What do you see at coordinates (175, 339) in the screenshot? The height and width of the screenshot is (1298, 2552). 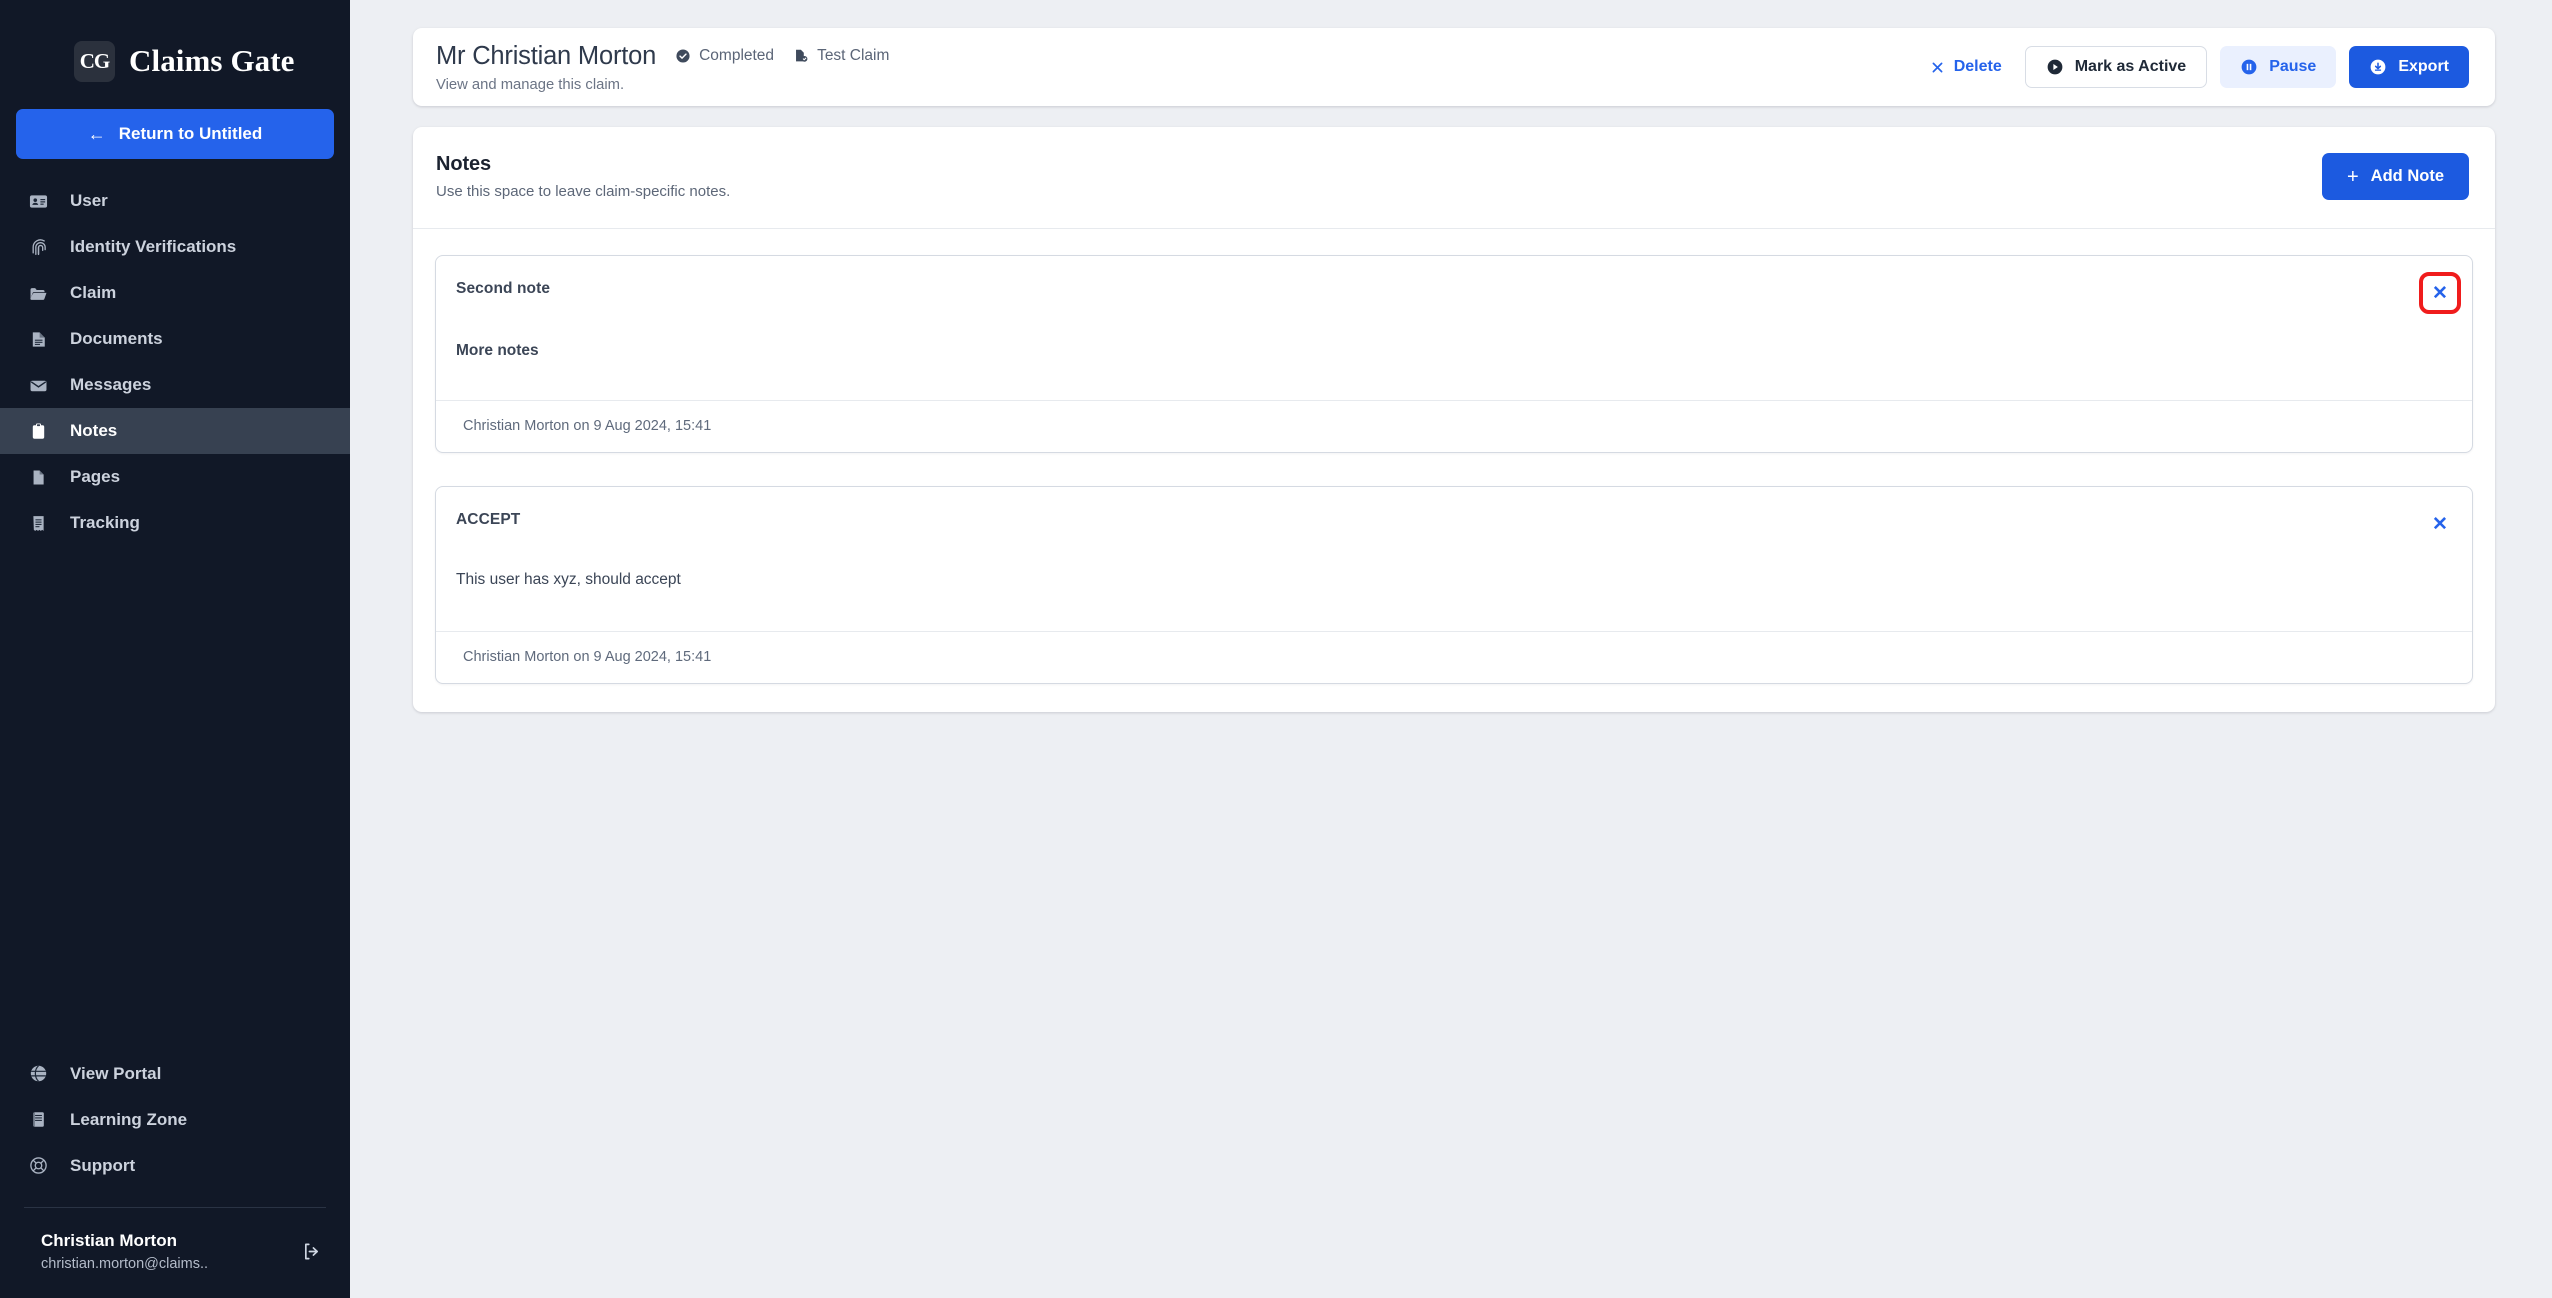 I see `sidebar-item-documents: Documents` at bounding box center [175, 339].